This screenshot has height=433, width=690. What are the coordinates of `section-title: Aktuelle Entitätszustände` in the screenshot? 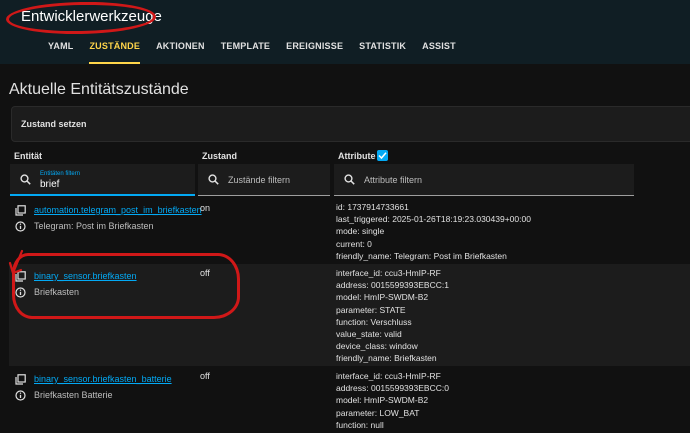 It's located at (99, 89).